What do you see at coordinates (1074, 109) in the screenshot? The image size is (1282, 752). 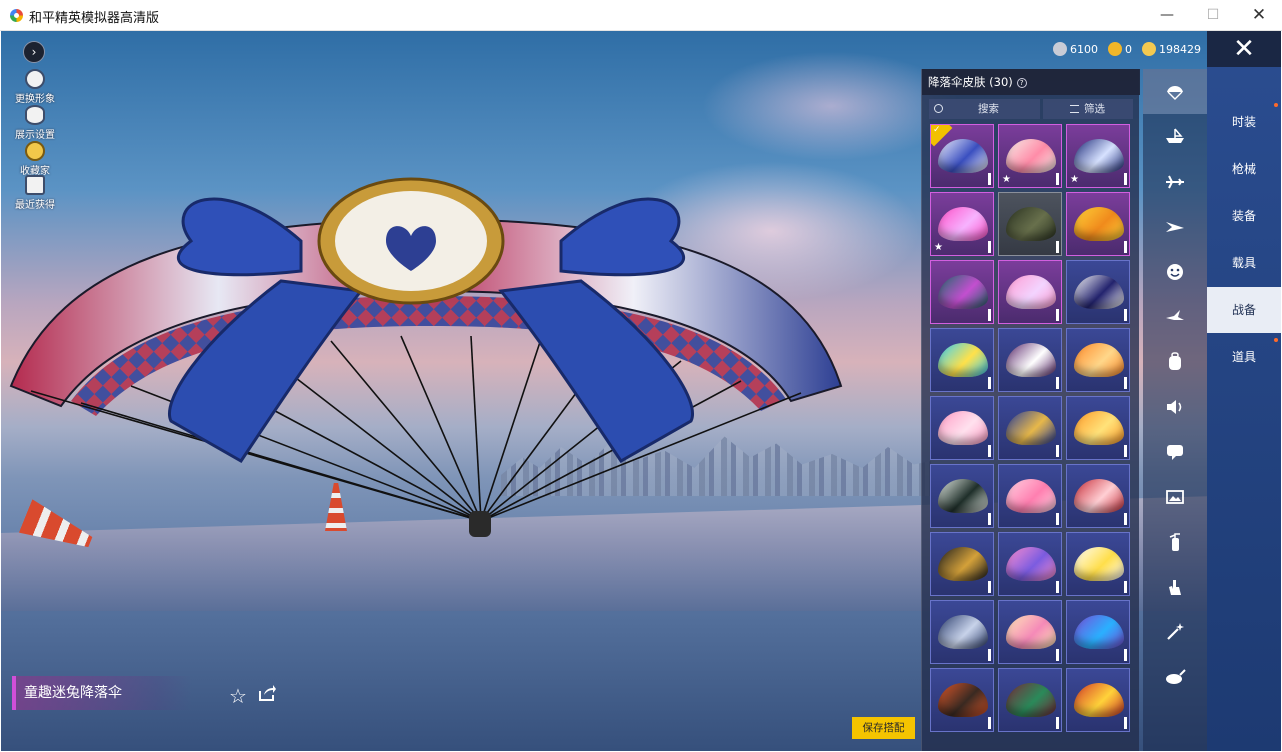 I see `filter-icon` at bounding box center [1074, 109].